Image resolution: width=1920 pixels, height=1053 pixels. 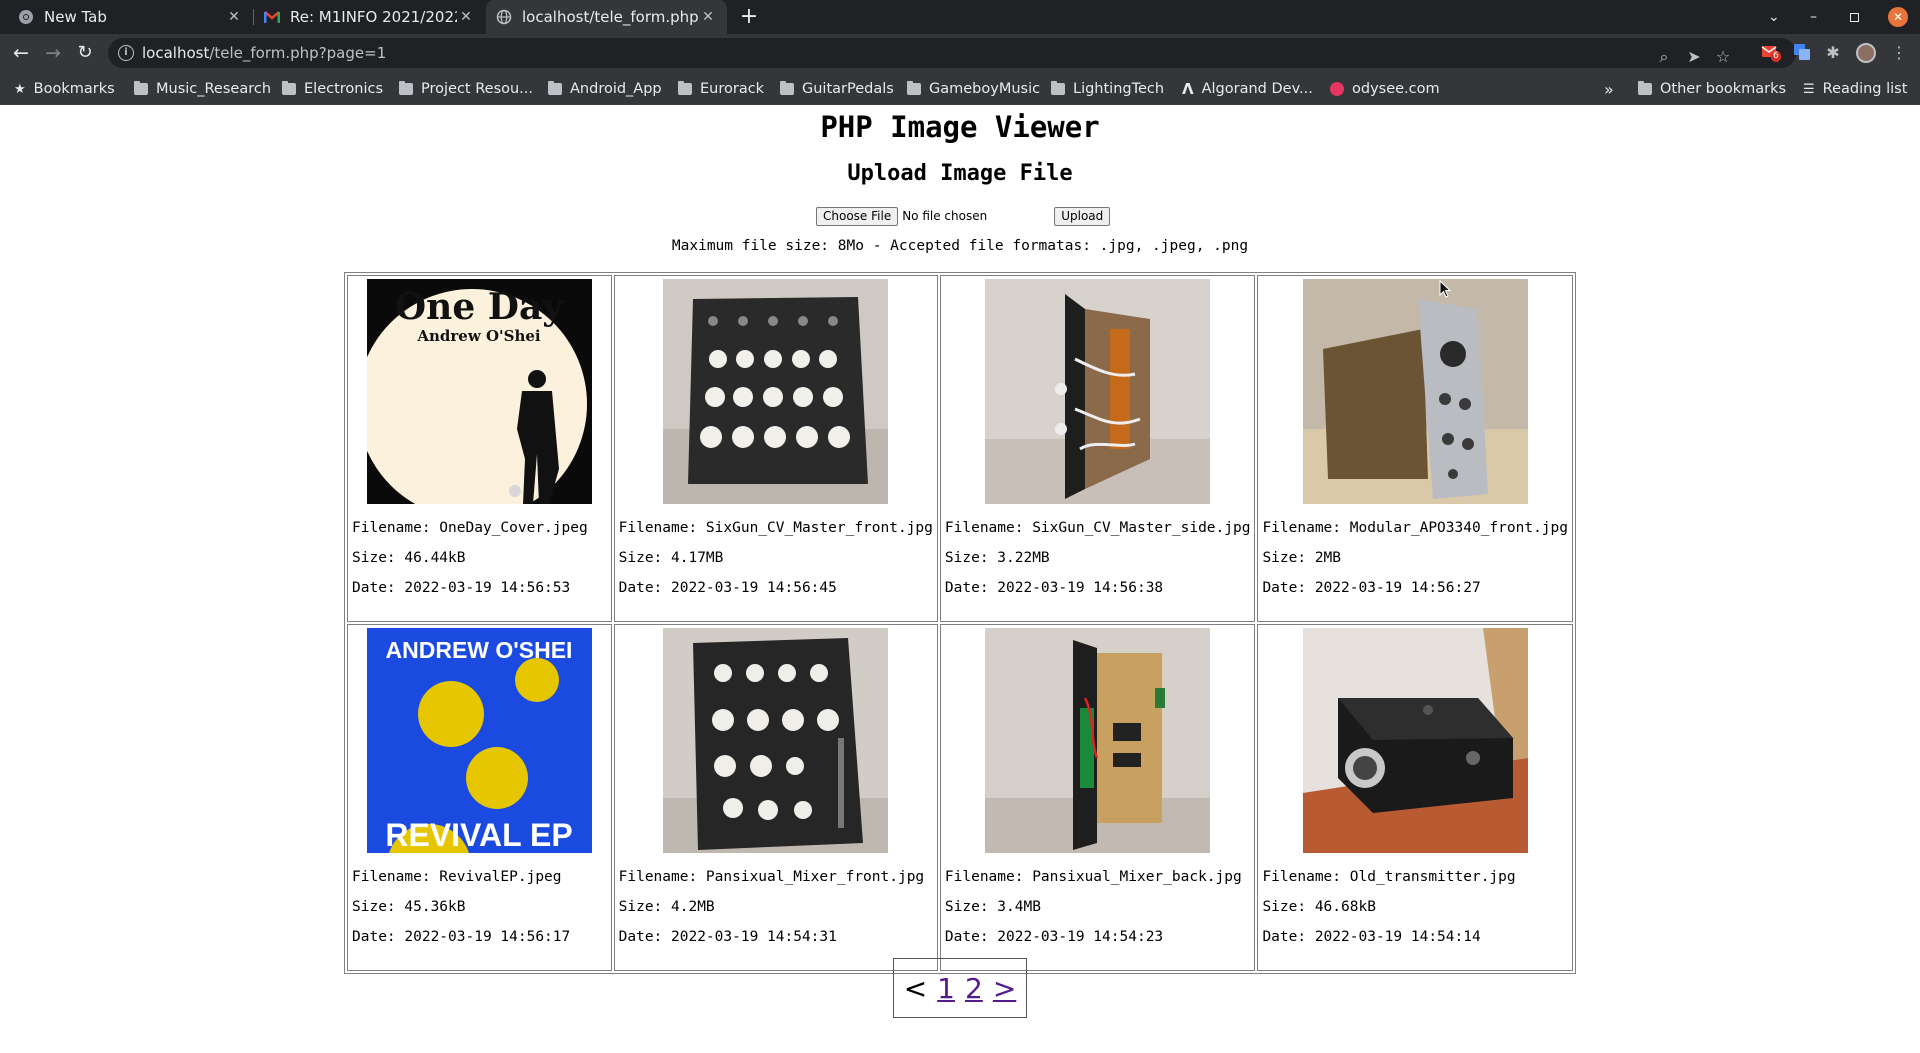 What do you see at coordinates (1054, 937) in the screenshot?
I see `image-date: Date: 2022-03-19 14:54:23` at bounding box center [1054, 937].